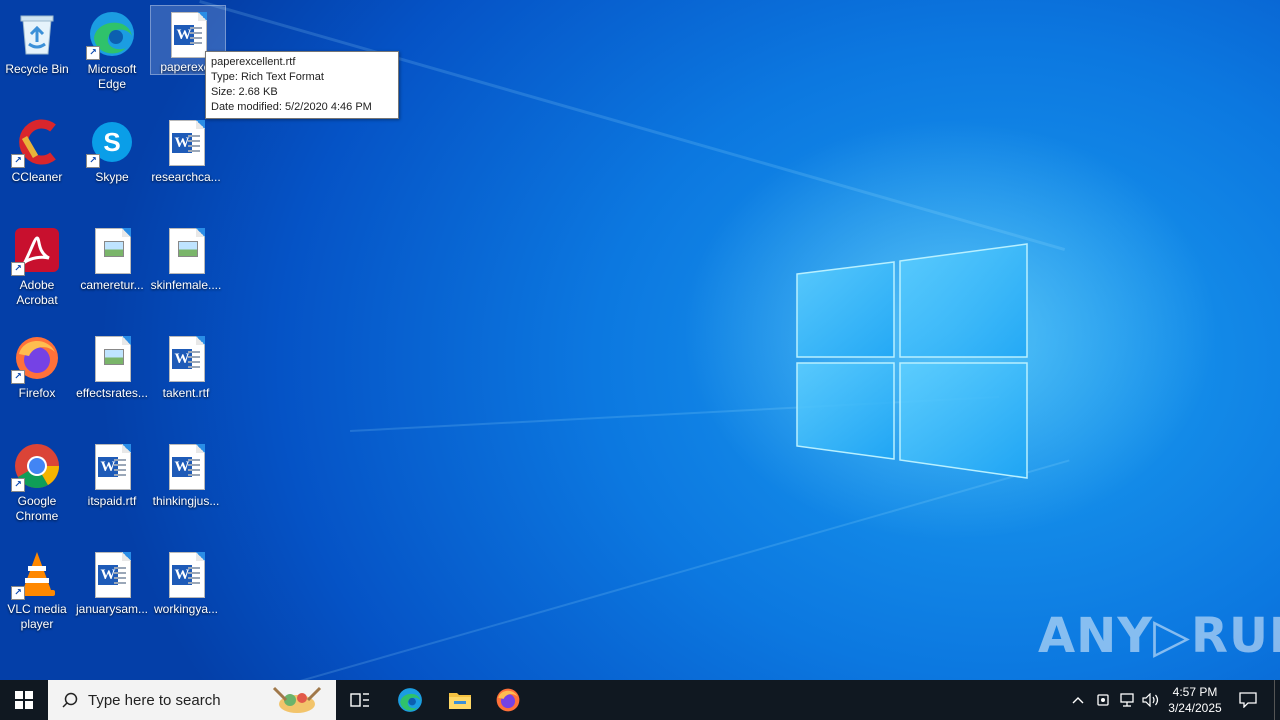 This screenshot has height=720, width=1280. I want to click on desktop-icon-label: CCleaner, so click(37, 177).